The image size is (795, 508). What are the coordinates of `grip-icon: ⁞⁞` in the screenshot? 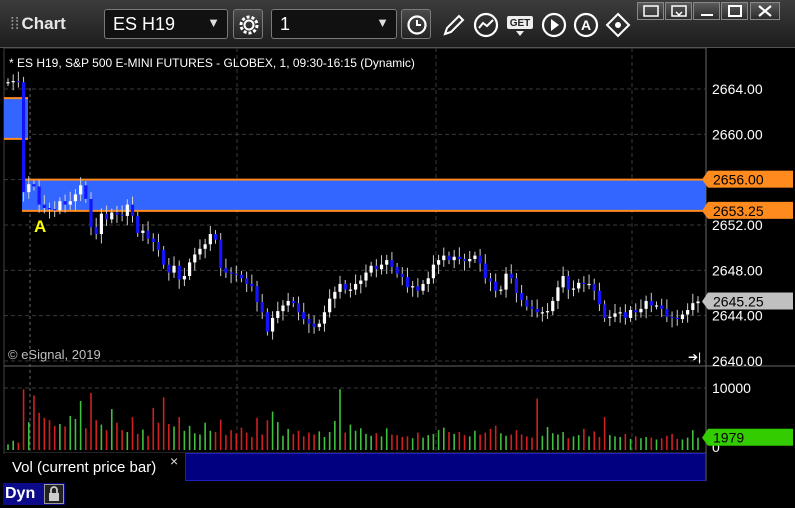 It's located at (14, 23).